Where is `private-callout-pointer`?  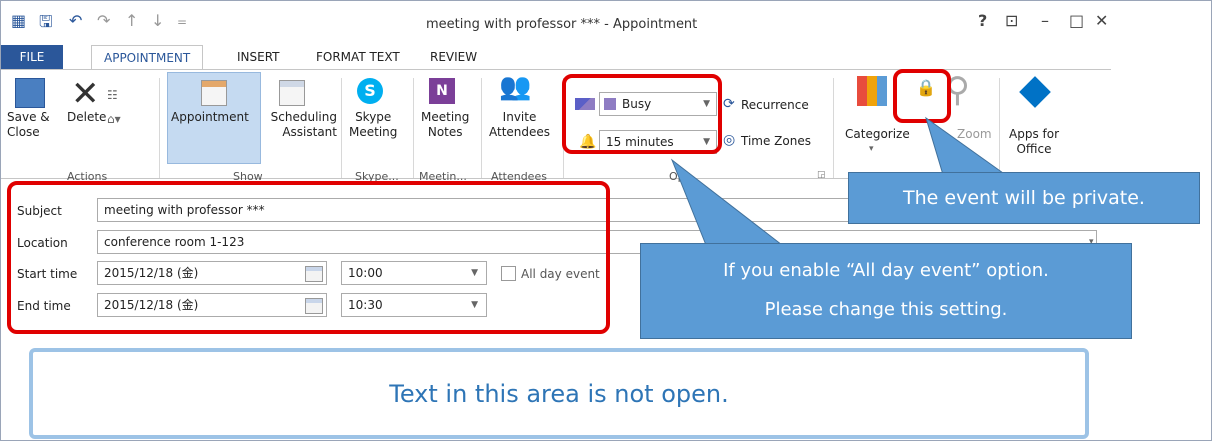
private-callout-pointer is located at coordinates (968, 147).